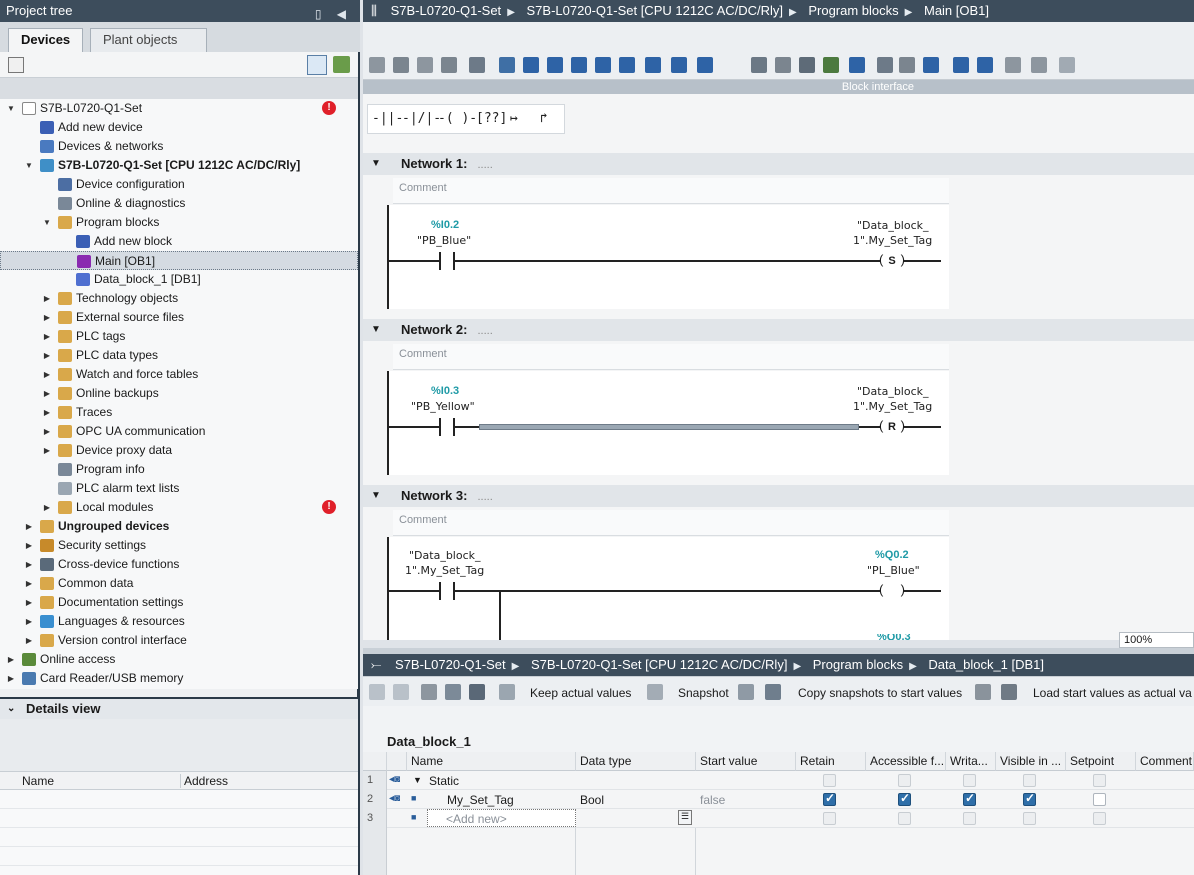 This screenshot has height=875, width=1194. What do you see at coordinates (592, 800) in the screenshot?
I see `row-type: Bool` at bounding box center [592, 800].